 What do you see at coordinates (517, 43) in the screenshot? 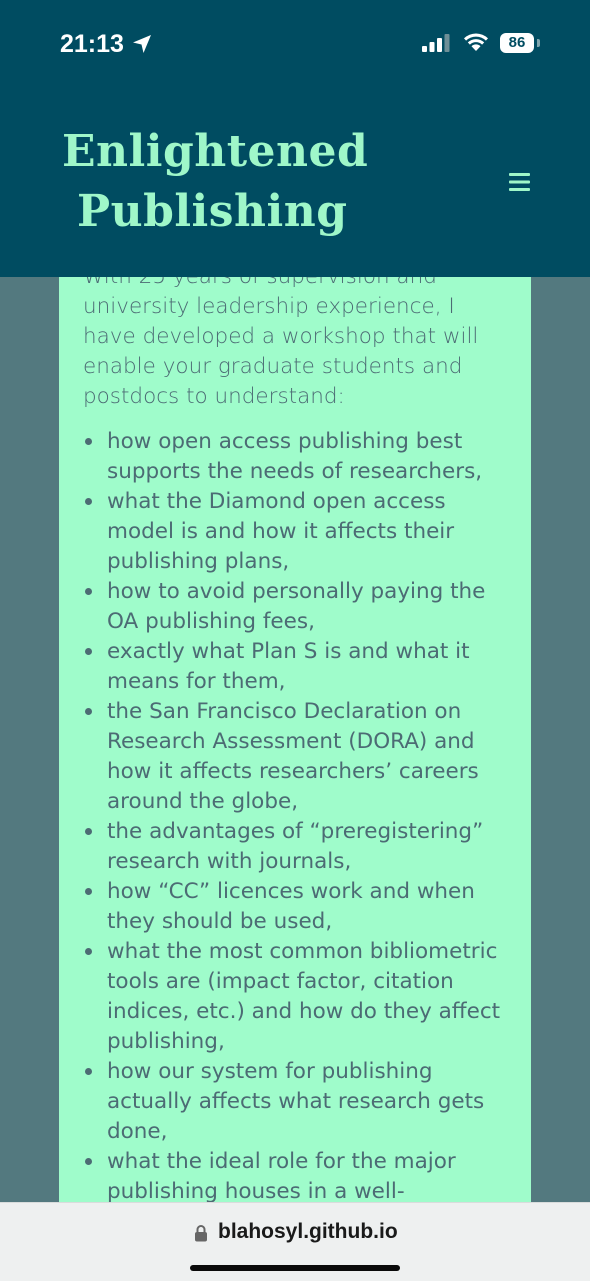
I see `battery-icon: 86` at bounding box center [517, 43].